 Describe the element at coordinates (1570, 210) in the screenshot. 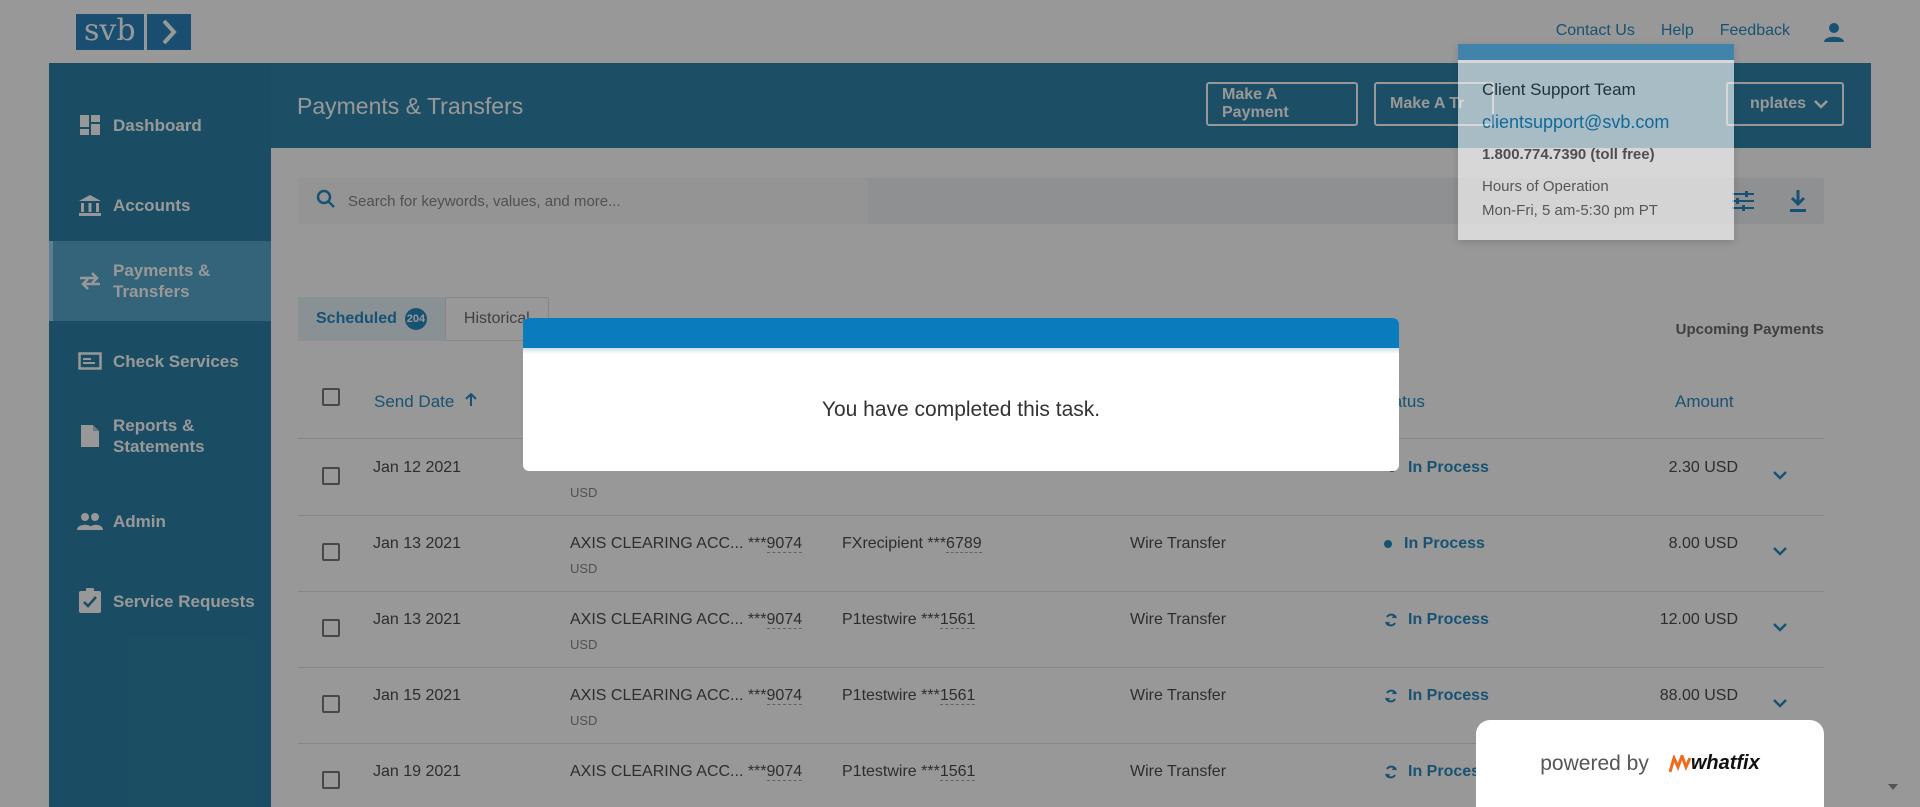

I see `support-hours: Mon-Fri, 5 am-5:30 pm PT` at that location.